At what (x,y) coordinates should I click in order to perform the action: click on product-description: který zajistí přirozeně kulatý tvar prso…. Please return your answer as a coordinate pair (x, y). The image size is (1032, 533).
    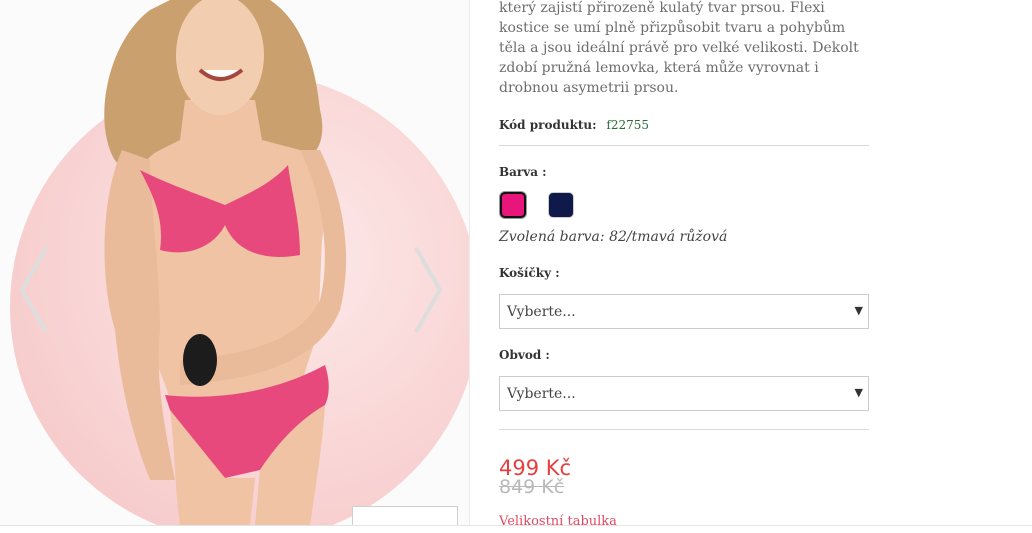
    Looking at the image, I should click on (679, 48).